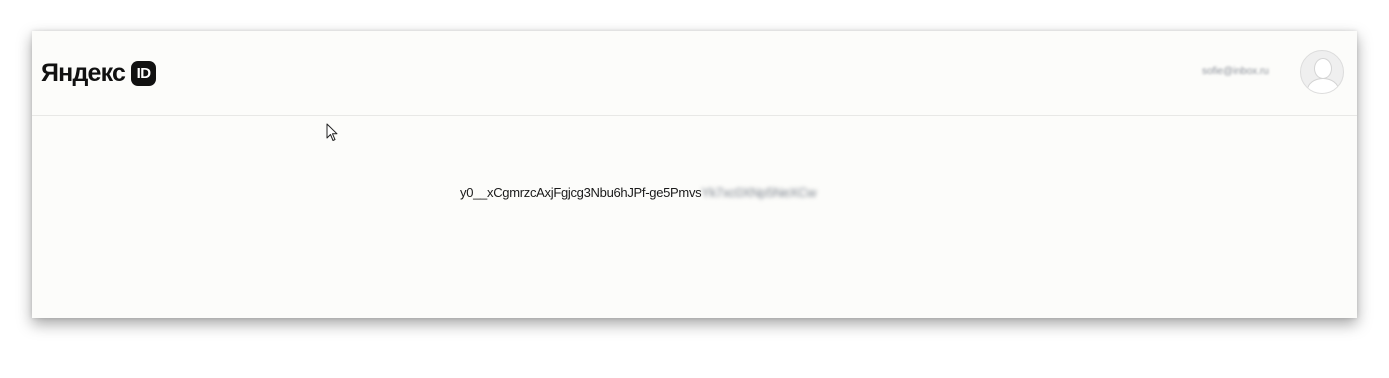 The width and height of the screenshot is (1389, 378). I want to click on user-email: sofie@inbox.ru, so click(1235, 71).